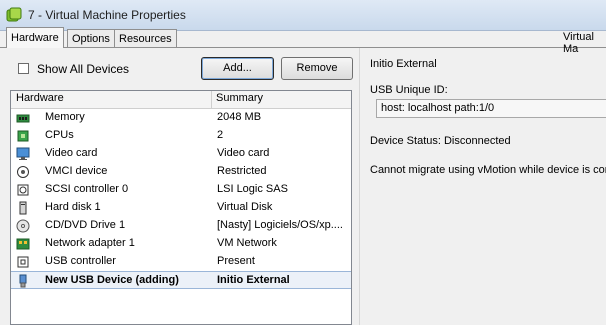 The height and width of the screenshot is (325, 606). What do you see at coordinates (239, 117) in the screenshot?
I see `row-summary: 2048 MB` at bounding box center [239, 117].